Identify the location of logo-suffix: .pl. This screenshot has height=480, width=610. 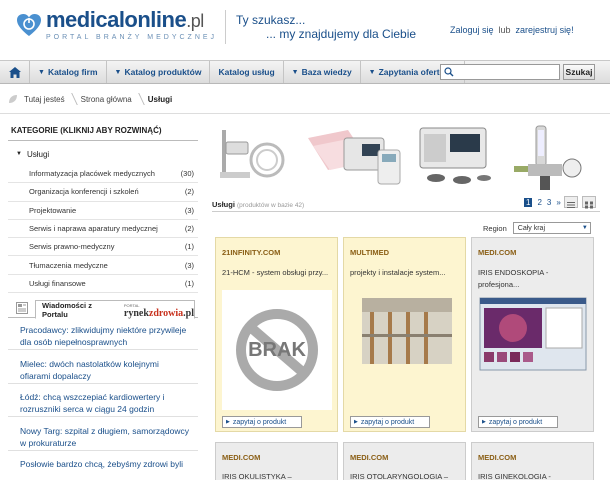
(195, 21).